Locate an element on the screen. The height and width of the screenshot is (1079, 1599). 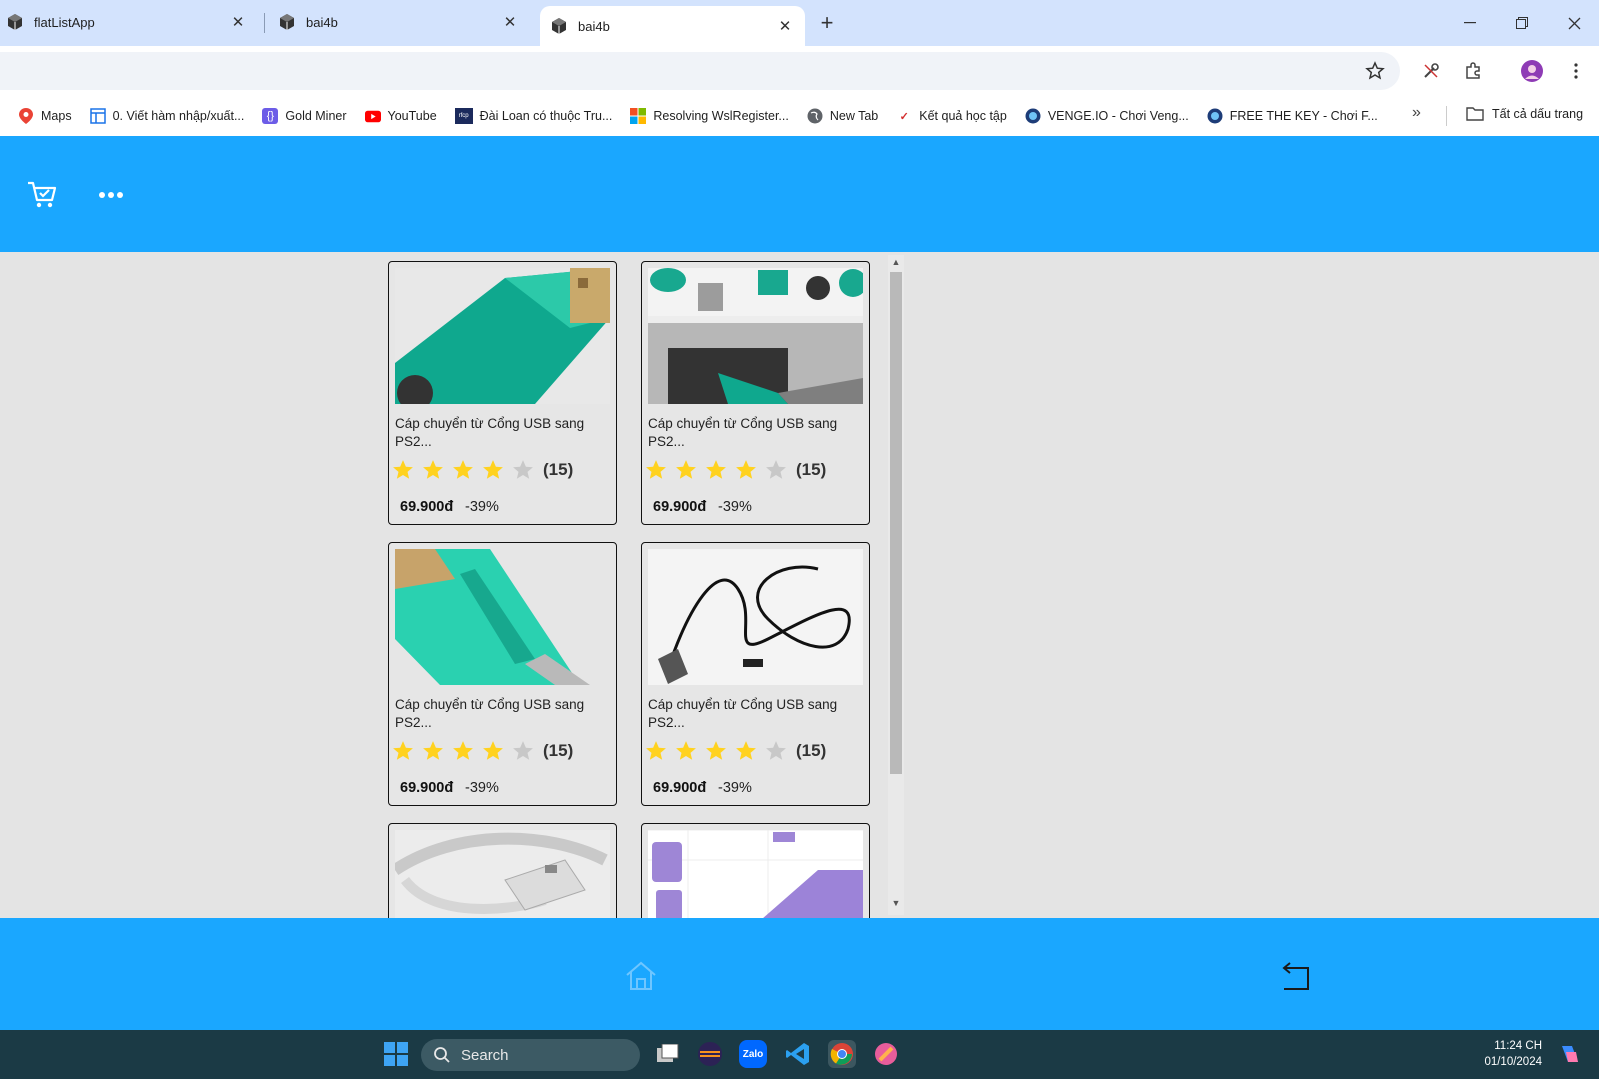
close-window-icon is located at coordinates (1574, 23).